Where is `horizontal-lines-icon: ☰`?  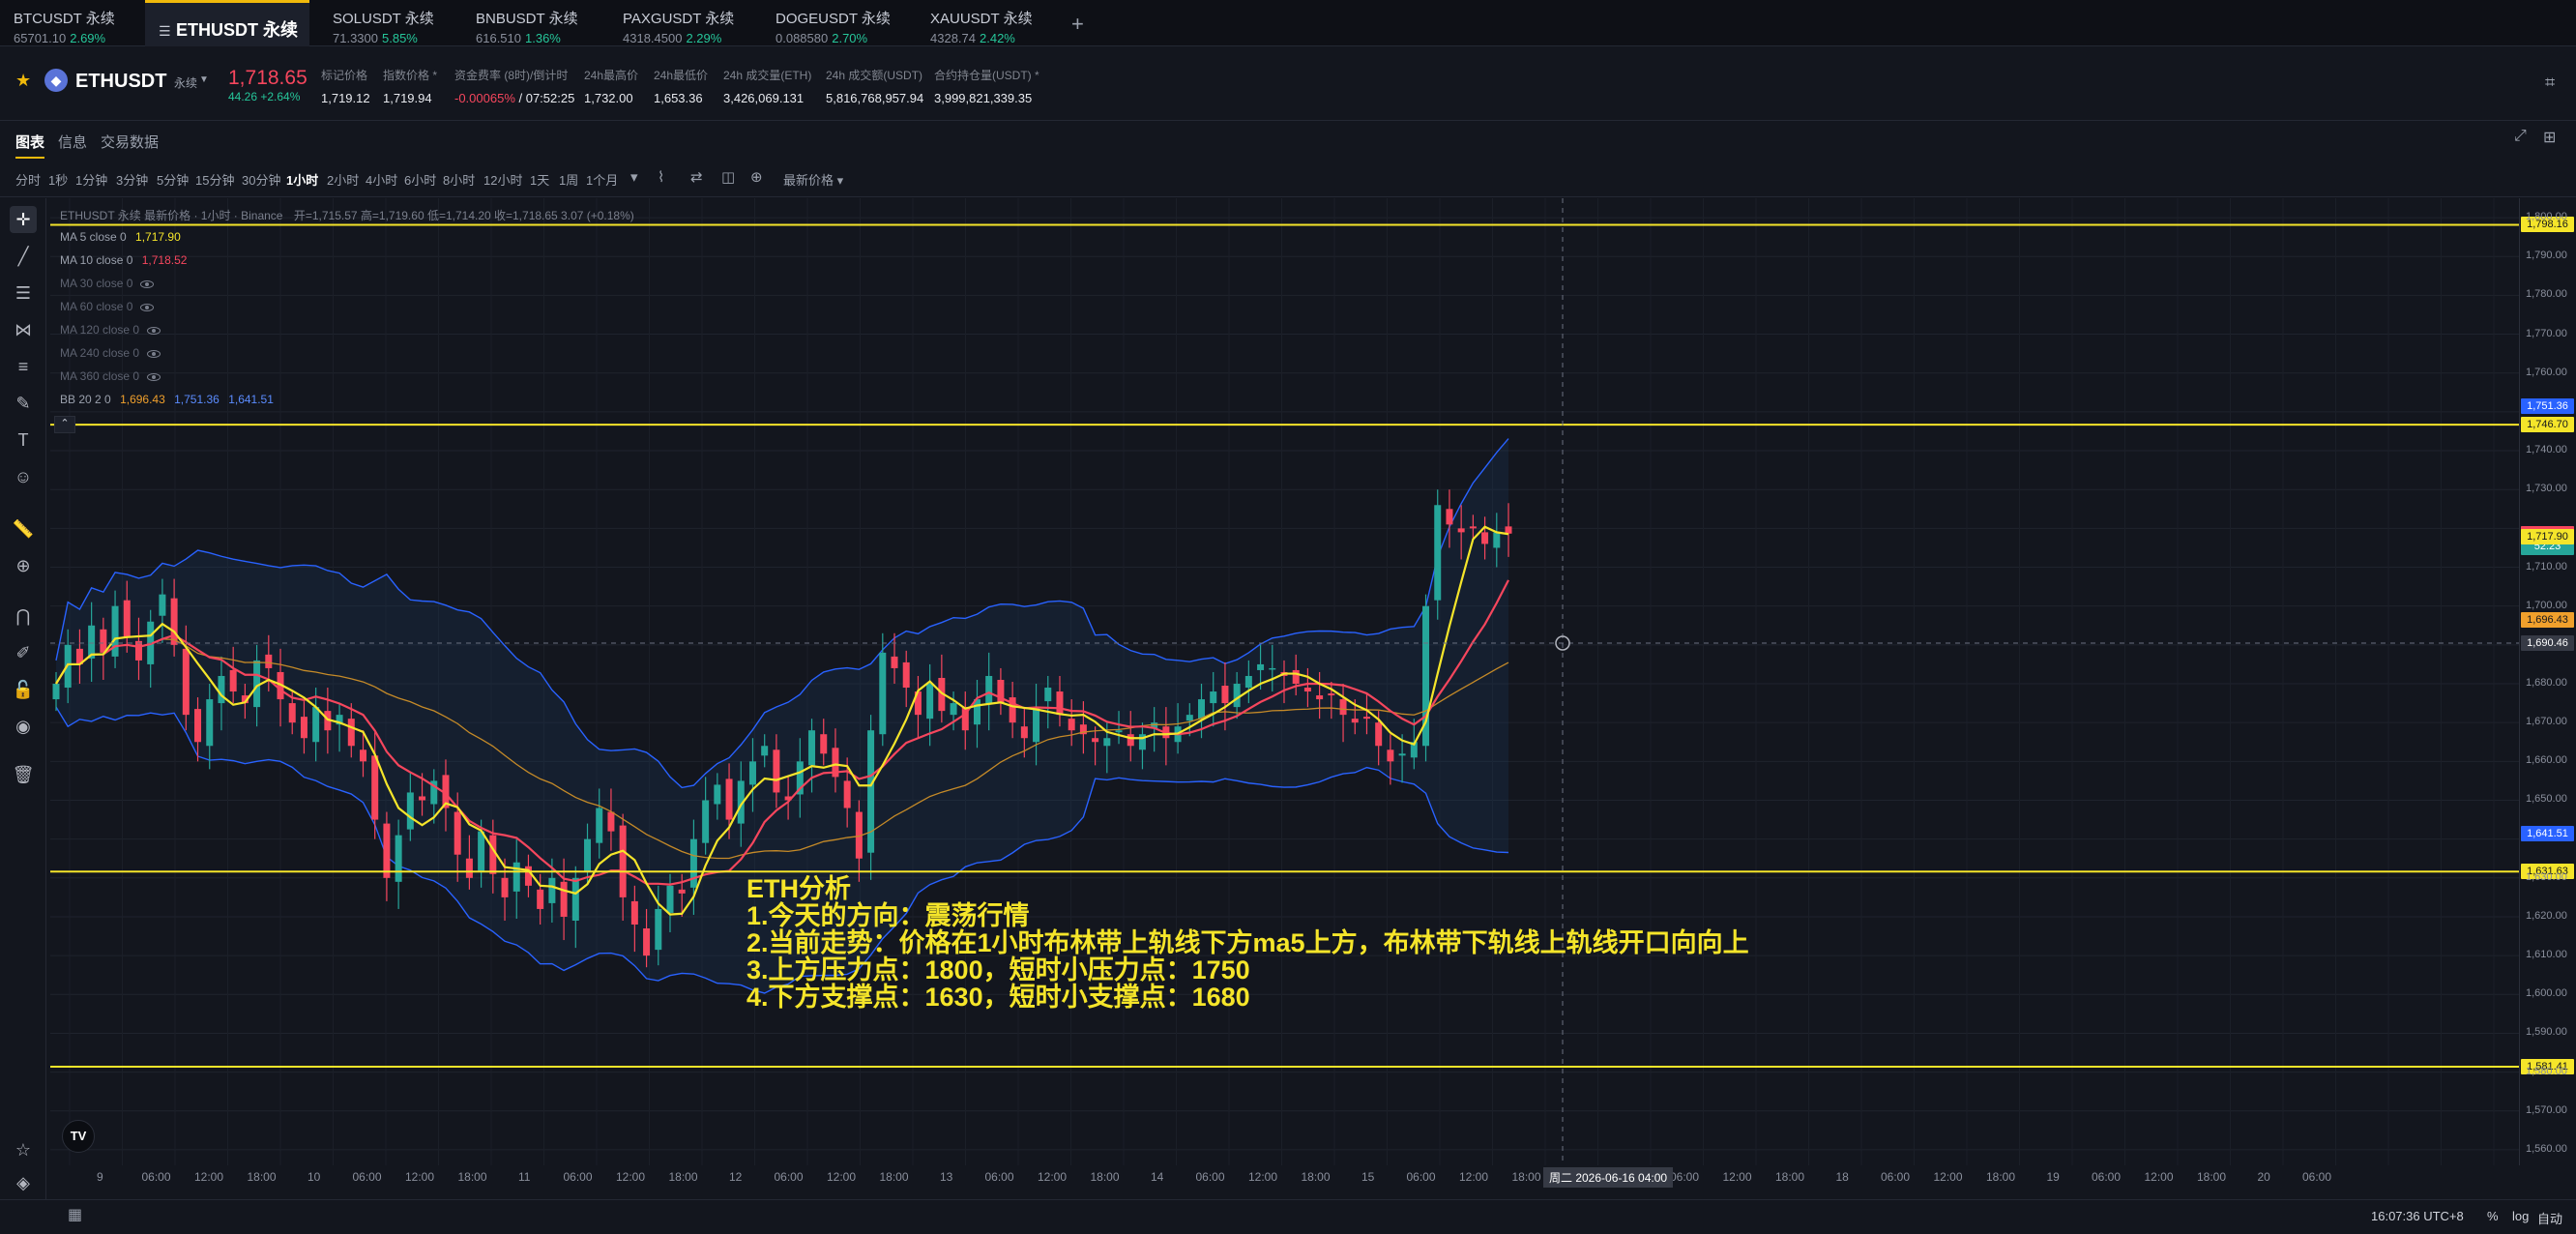 horizontal-lines-icon: ☰ is located at coordinates (23, 293).